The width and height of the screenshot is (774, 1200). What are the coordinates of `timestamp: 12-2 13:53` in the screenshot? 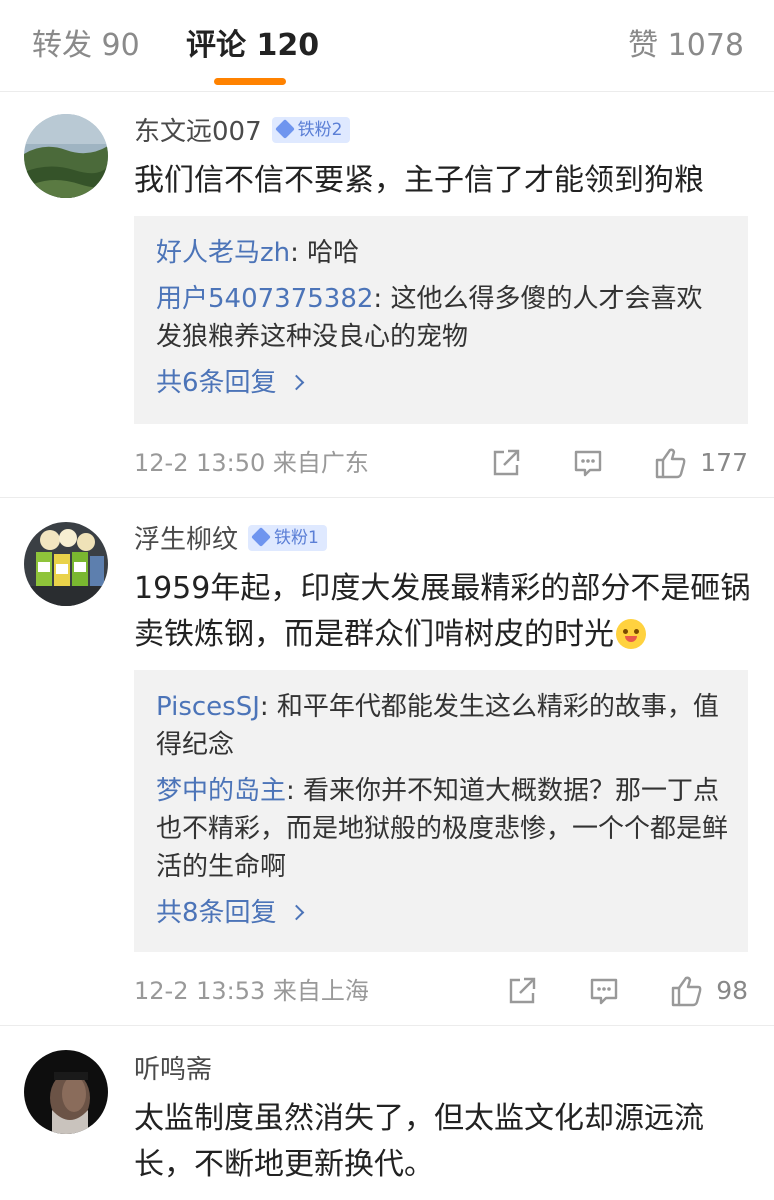 It's located at (200, 991).